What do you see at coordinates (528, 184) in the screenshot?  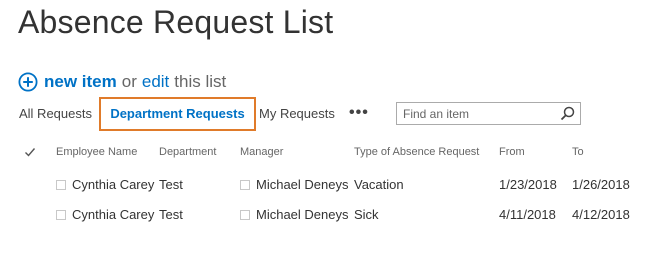 I see `from-date: 1/23/2018` at bounding box center [528, 184].